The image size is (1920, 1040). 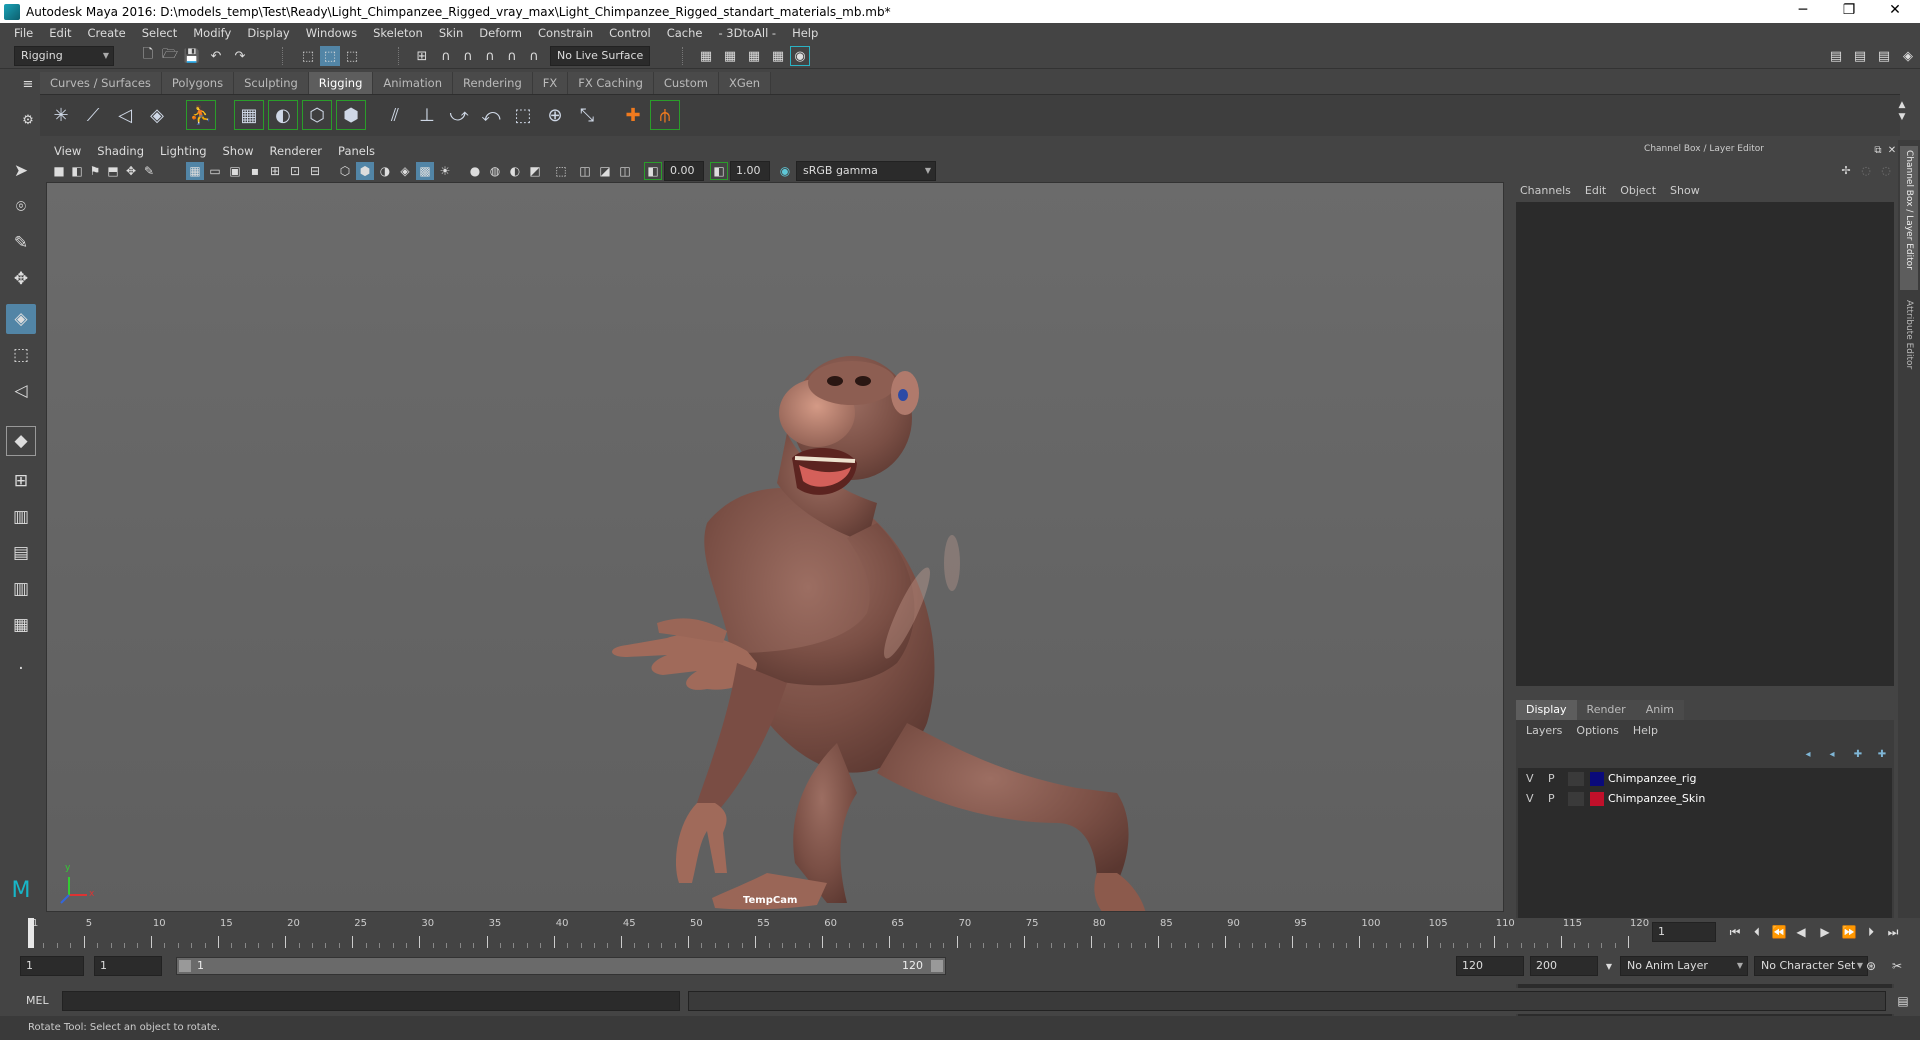 I want to click on scale-constraint-icon: ⬚, so click(x=523, y=115).